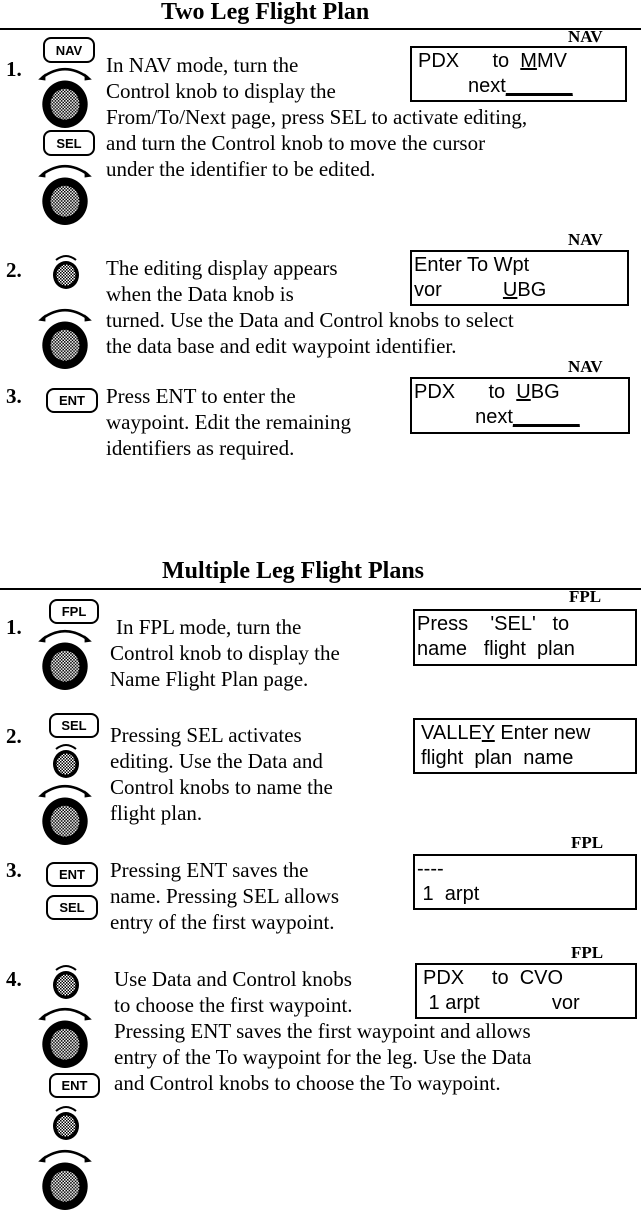 The image size is (641, 1214). I want to click on step-text: Use Data and Control knobs, so click(233, 979).